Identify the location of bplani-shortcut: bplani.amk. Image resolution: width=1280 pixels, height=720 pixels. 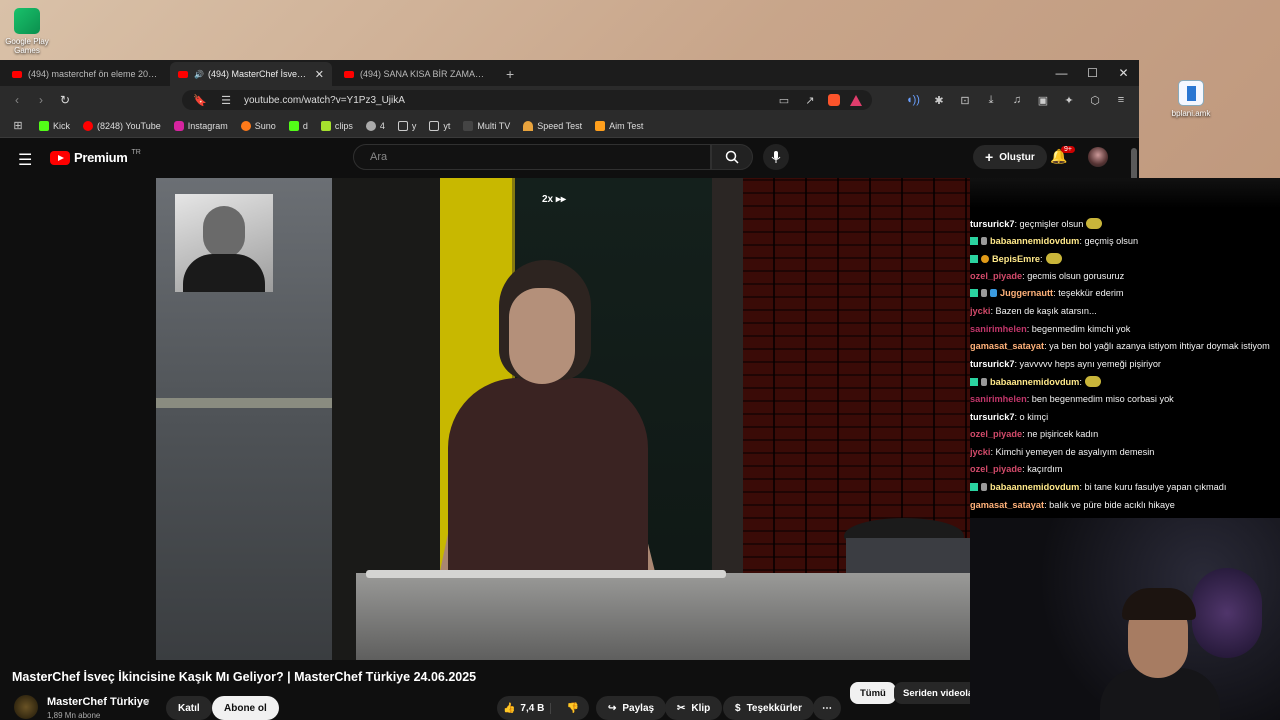
(1191, 99).